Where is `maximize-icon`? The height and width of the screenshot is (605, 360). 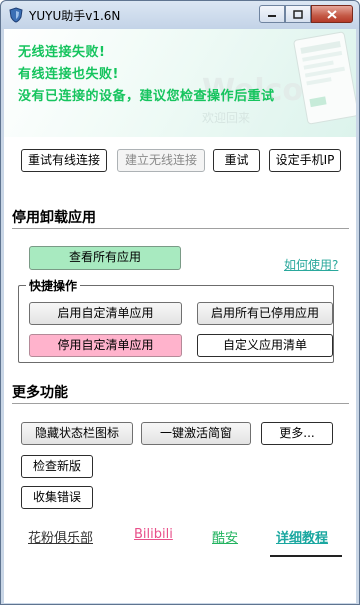 maximize-icon is located at coordinates (298, 14).